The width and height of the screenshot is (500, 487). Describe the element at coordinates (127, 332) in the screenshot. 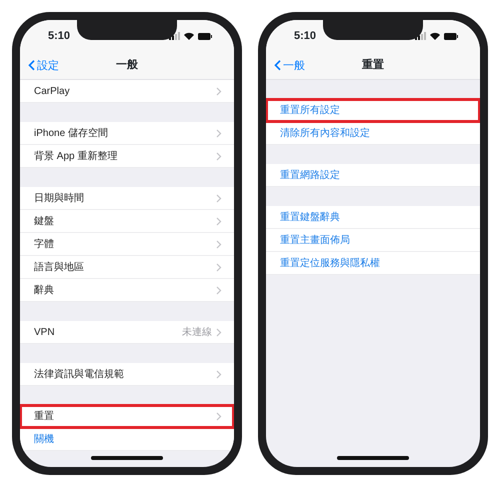

I see `settings-row: VPN 未連線` at that location.